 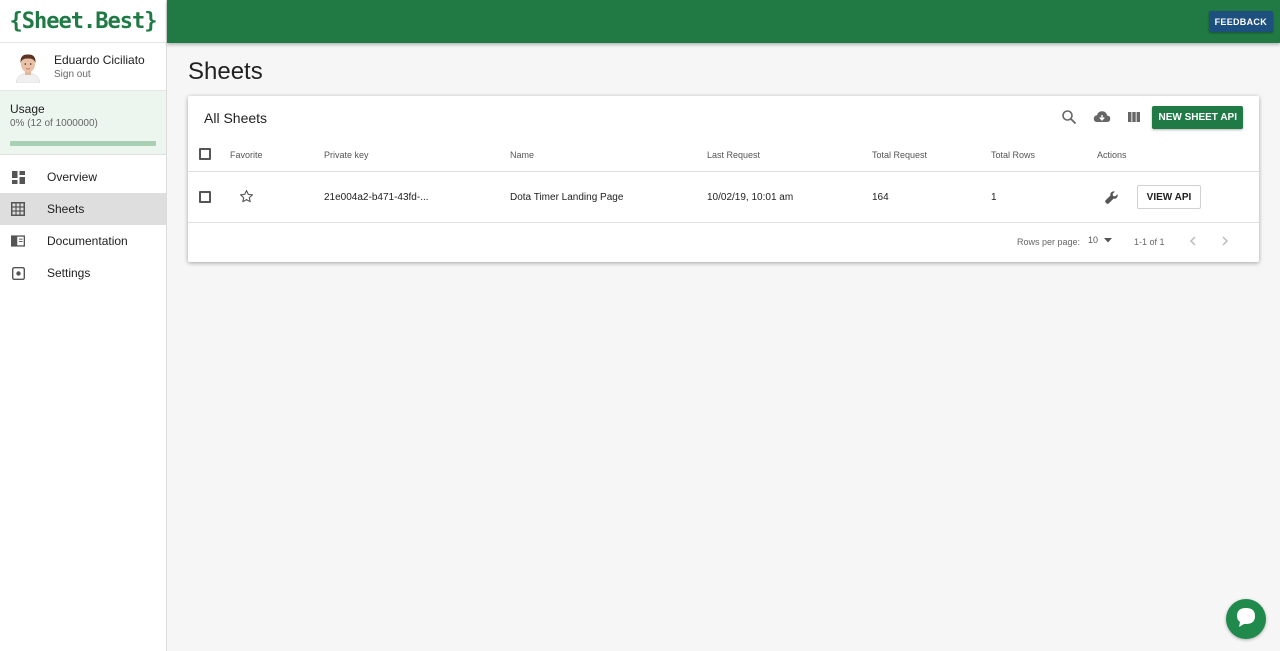 I want to click on grid-icon, so click(x=18, y=209).